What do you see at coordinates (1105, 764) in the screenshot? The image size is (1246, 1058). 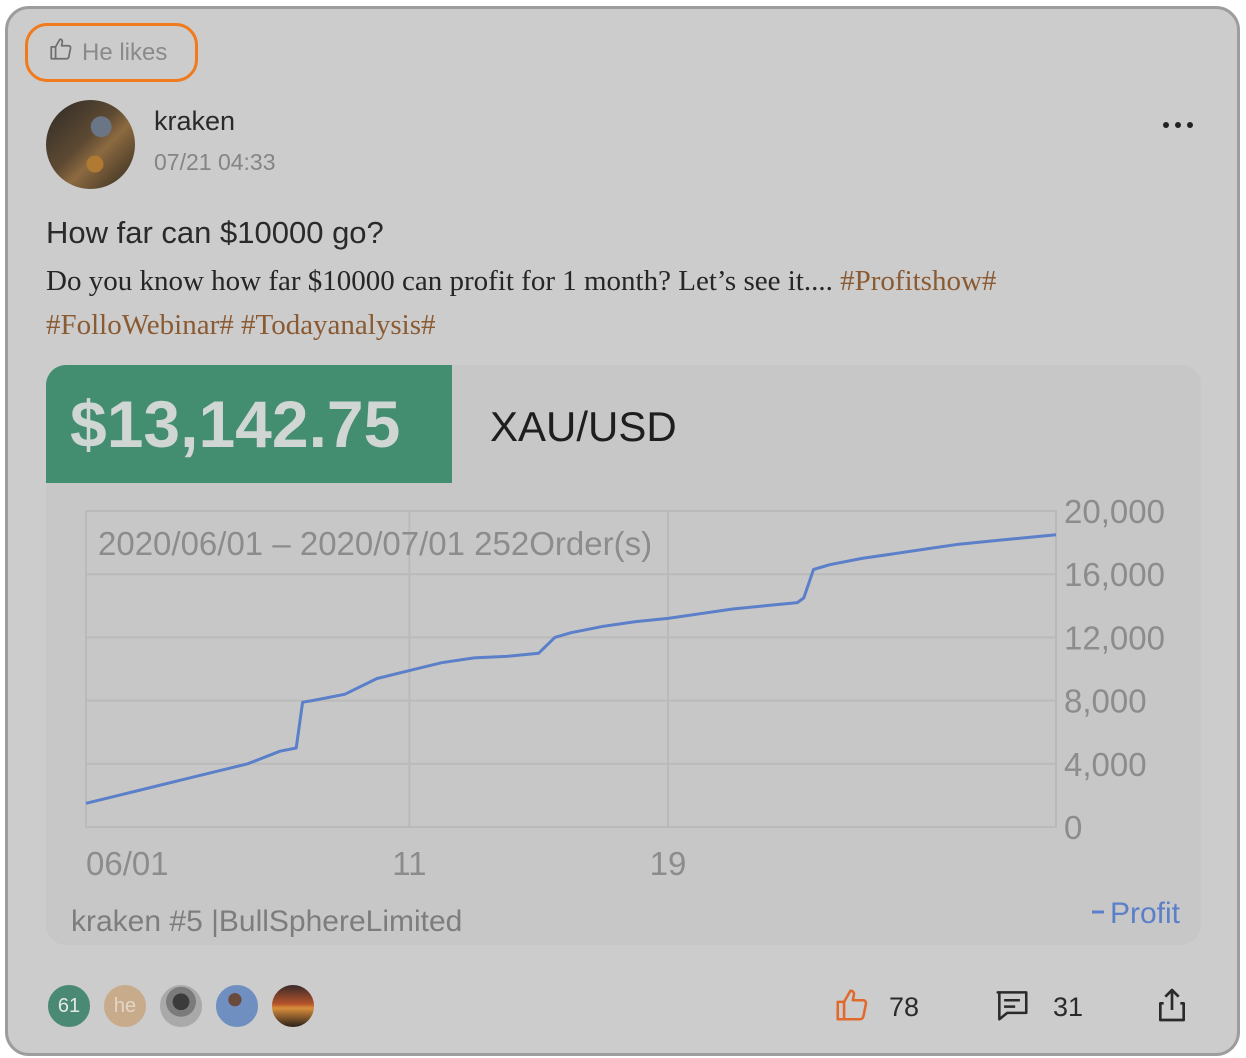 I see `y-tick-label: 4,000` at bounding box center [1105, 764].